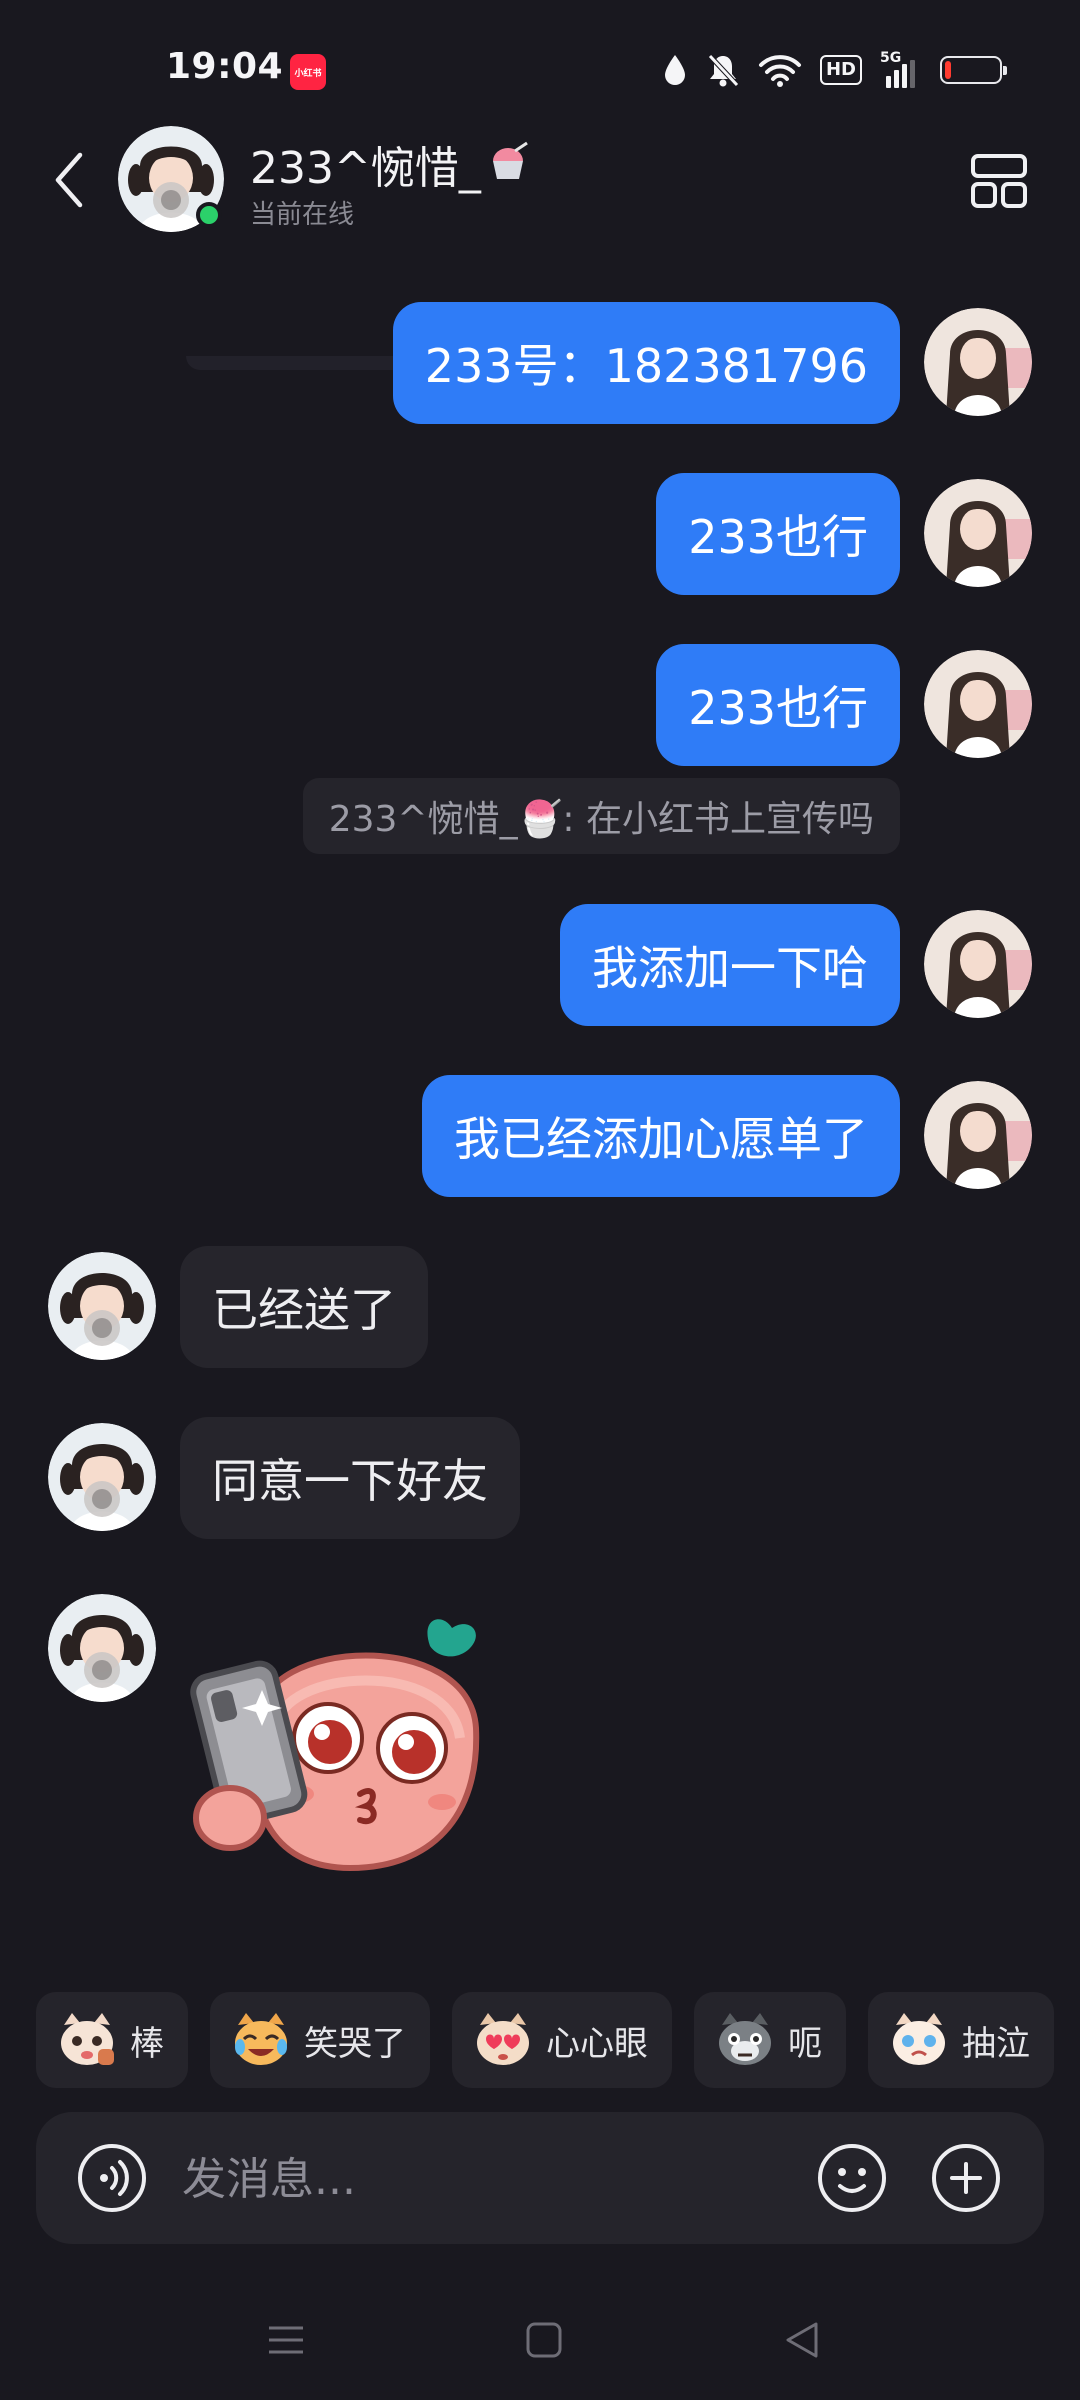 This screenshot has height=2400, width=1080. Describe the element at coordinates (308, 72) in the screenshot. I see `xiaohongshu-app-icon: 小红书` at that location.